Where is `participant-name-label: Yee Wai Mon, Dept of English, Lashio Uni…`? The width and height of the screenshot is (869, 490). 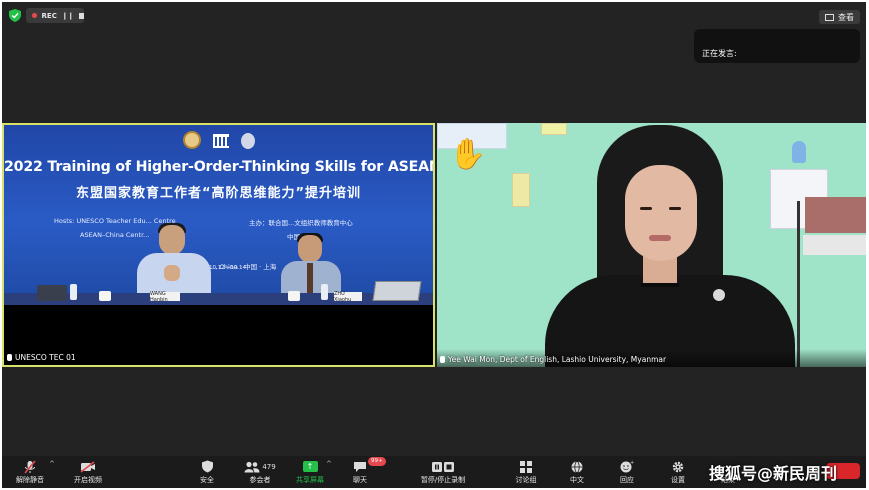
participant-name-label: Yee Wai Mon, Dept of English, Lashio Uni… is located at coordinates (553, 359).